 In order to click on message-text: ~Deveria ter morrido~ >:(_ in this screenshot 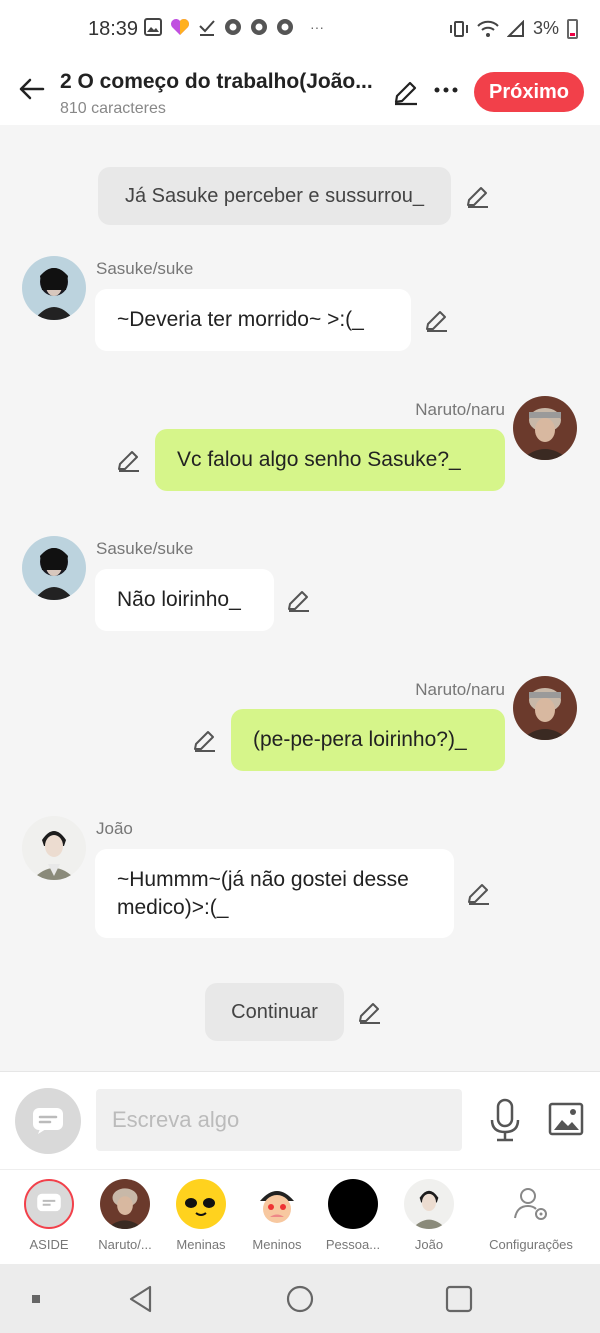, I will do `click(240, 319)`.